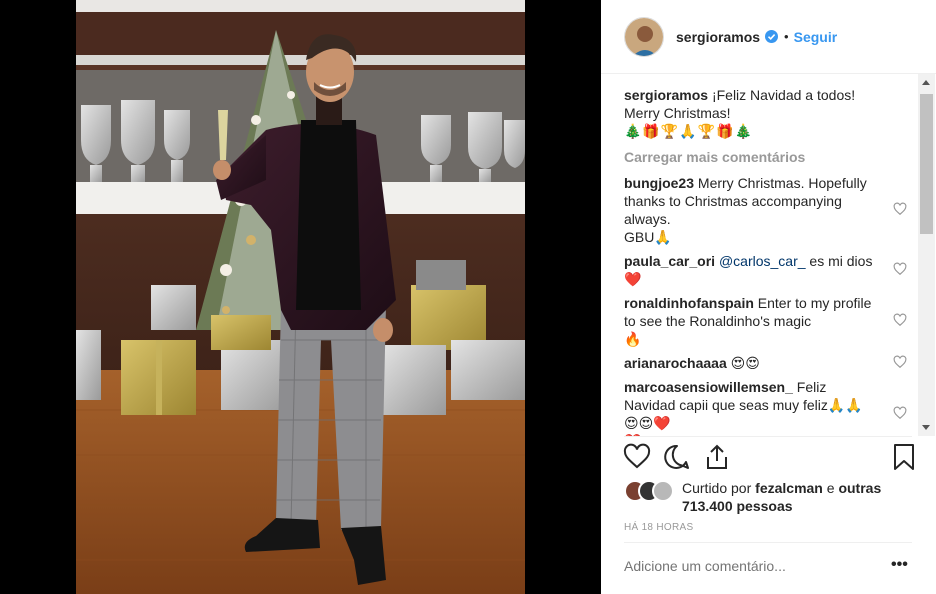 This screenshot has width=936, height=594. Describe the element at coordinates (633, 339) in the screenshot. I see `comment-extra: 🔥` at that location.